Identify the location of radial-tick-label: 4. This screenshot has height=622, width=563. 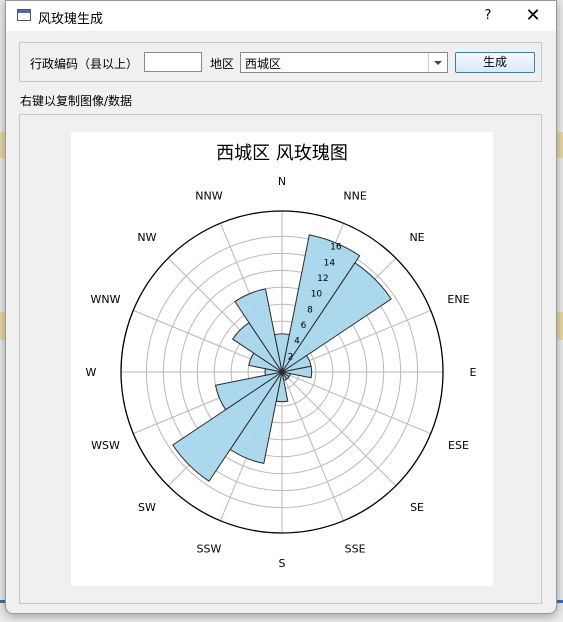
(297, 342).